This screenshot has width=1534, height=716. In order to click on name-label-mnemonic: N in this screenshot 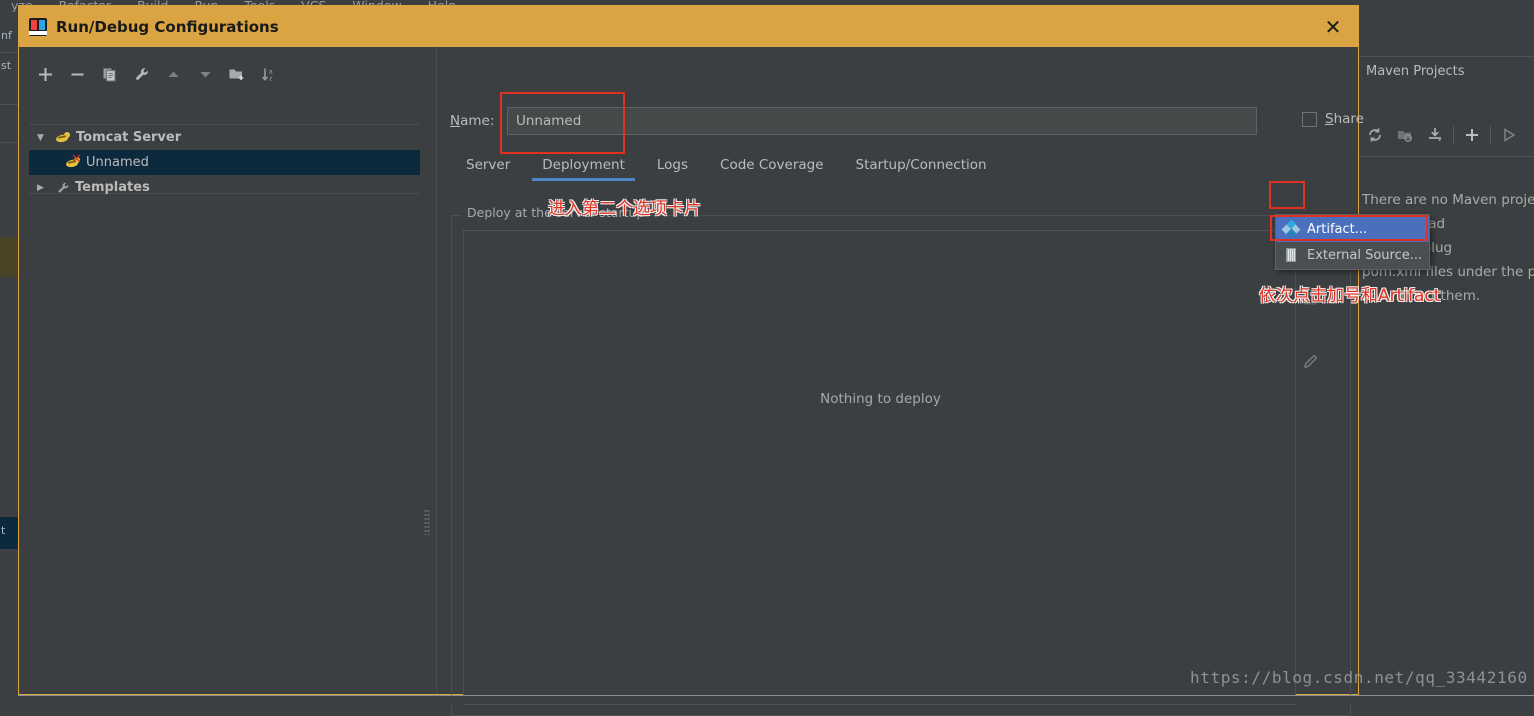, I will do `click(455, 121)`.